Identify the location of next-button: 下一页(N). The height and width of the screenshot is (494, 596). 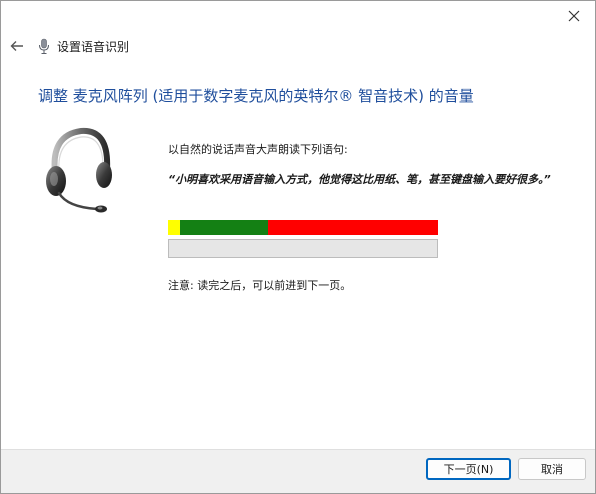
(468, 469).